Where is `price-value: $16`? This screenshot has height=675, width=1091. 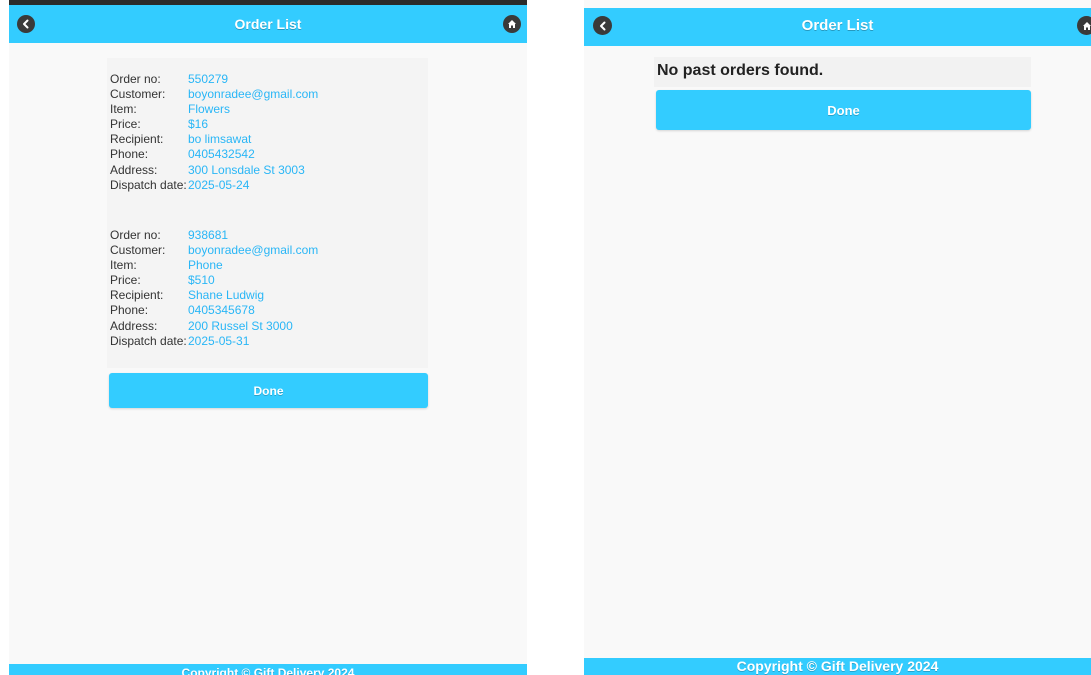
price-value: $16 is located at coordinates (198, 124).